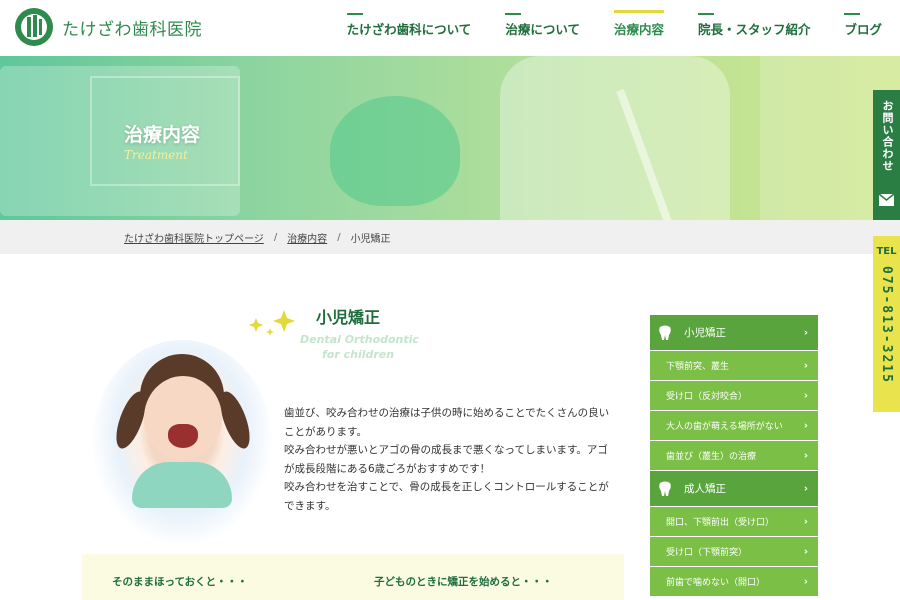 The height and width of the screenshot is (600, 900). Describe the element at coordinates (887, 136) in the screenshot. I see `contact-label: お問い合わせ` at that location.